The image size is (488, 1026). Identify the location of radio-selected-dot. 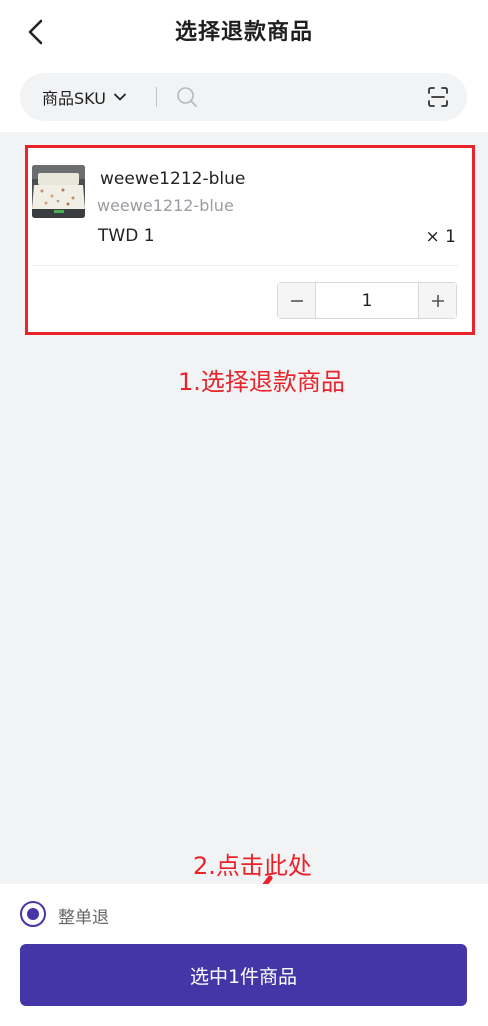
(33, 914).